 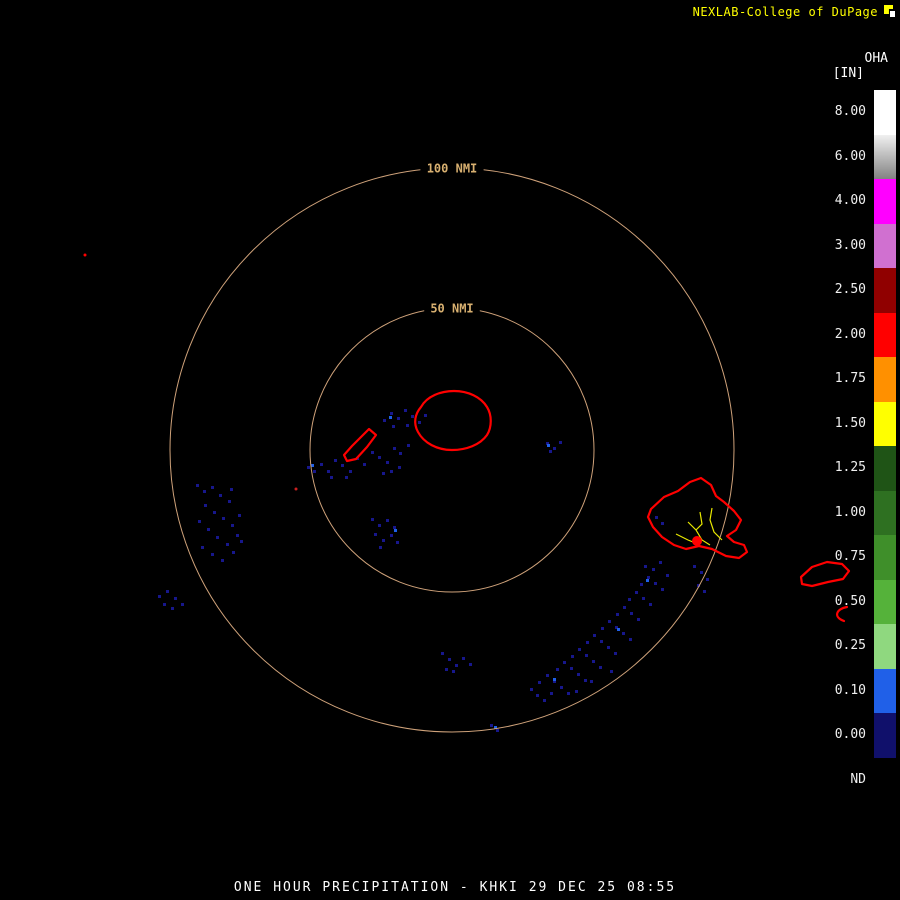 I want to click on island-outline-niihau, so click(x=360, y=445).